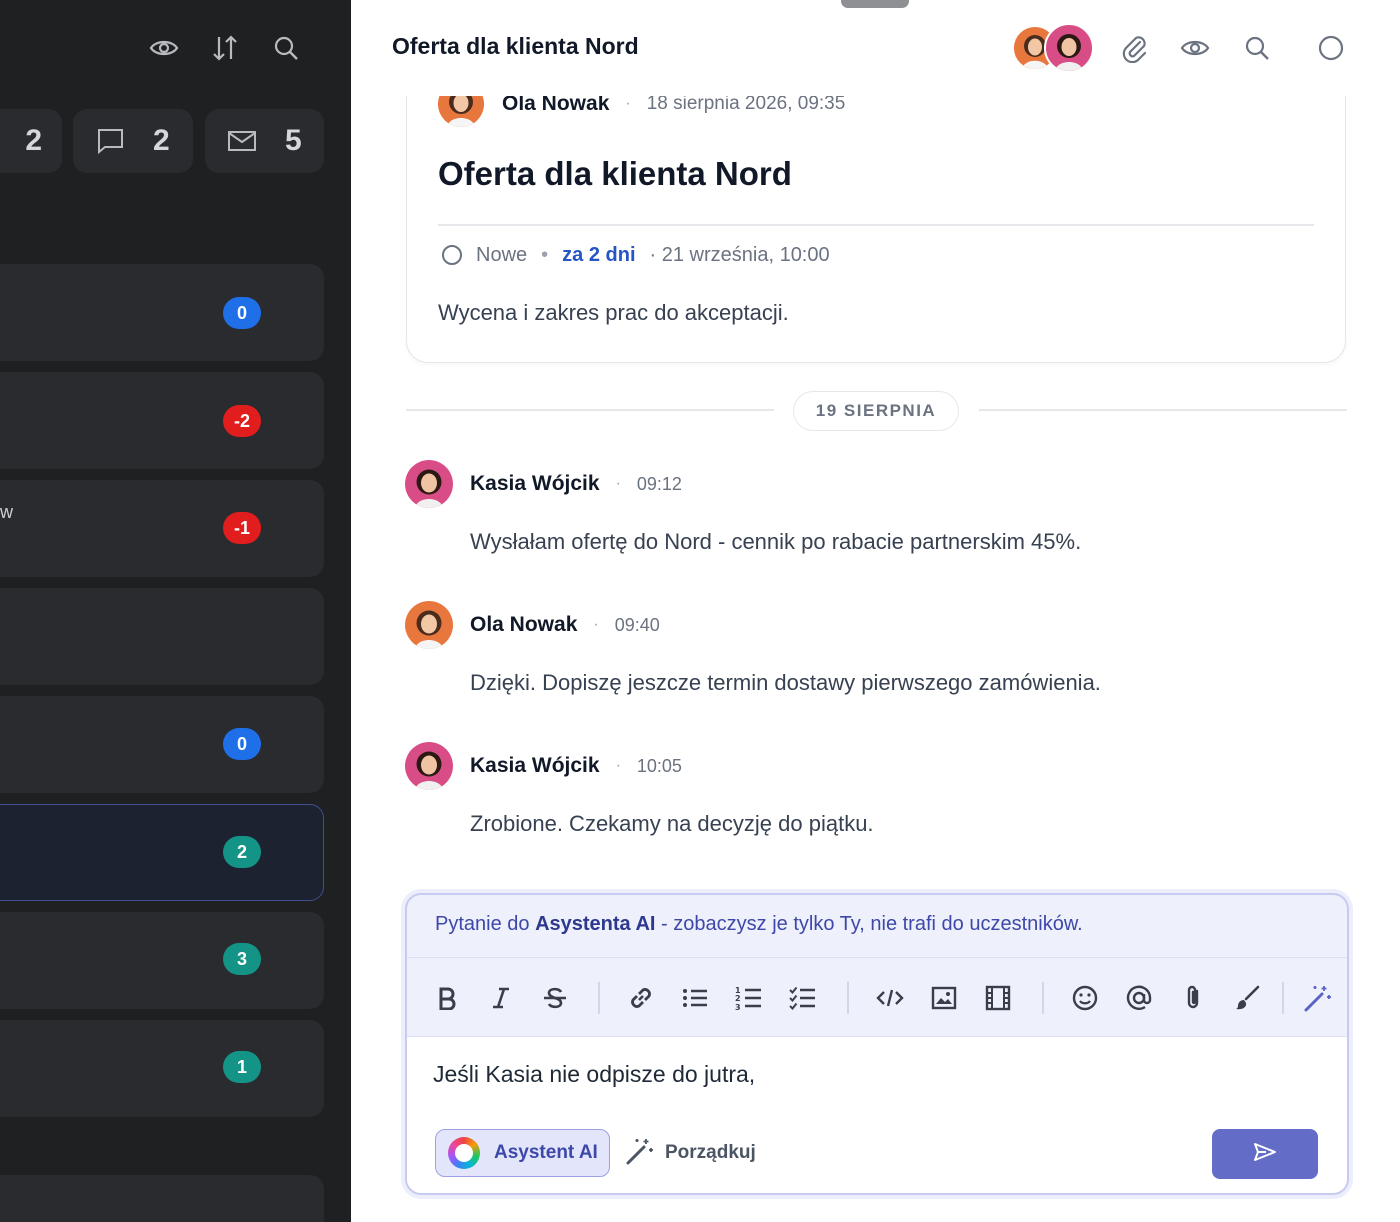 The height and width of the screenshot is (1222, 1400). What do you see at coordinates (877, 1153) in the screenshot?
I see `composer-footer: Asystent AI Porządkuj` at bounding box center [877, 1153].